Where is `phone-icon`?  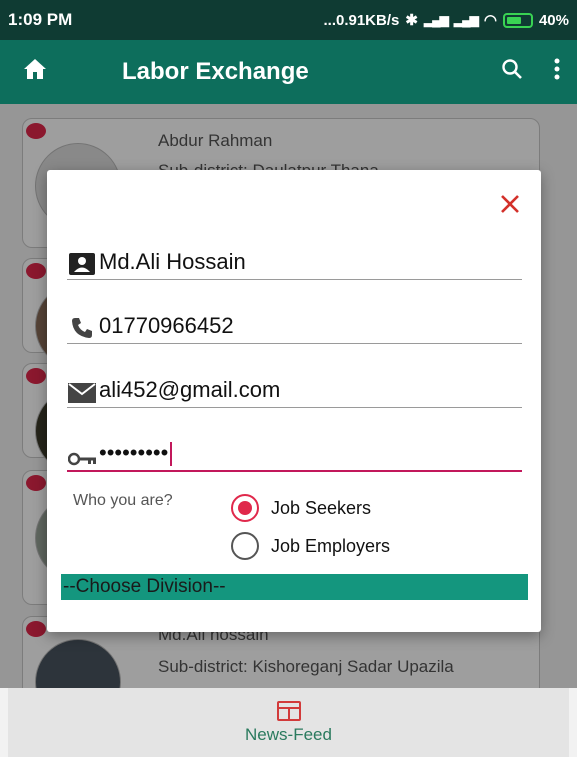 phone-icon is located at coordinates (82, 328).